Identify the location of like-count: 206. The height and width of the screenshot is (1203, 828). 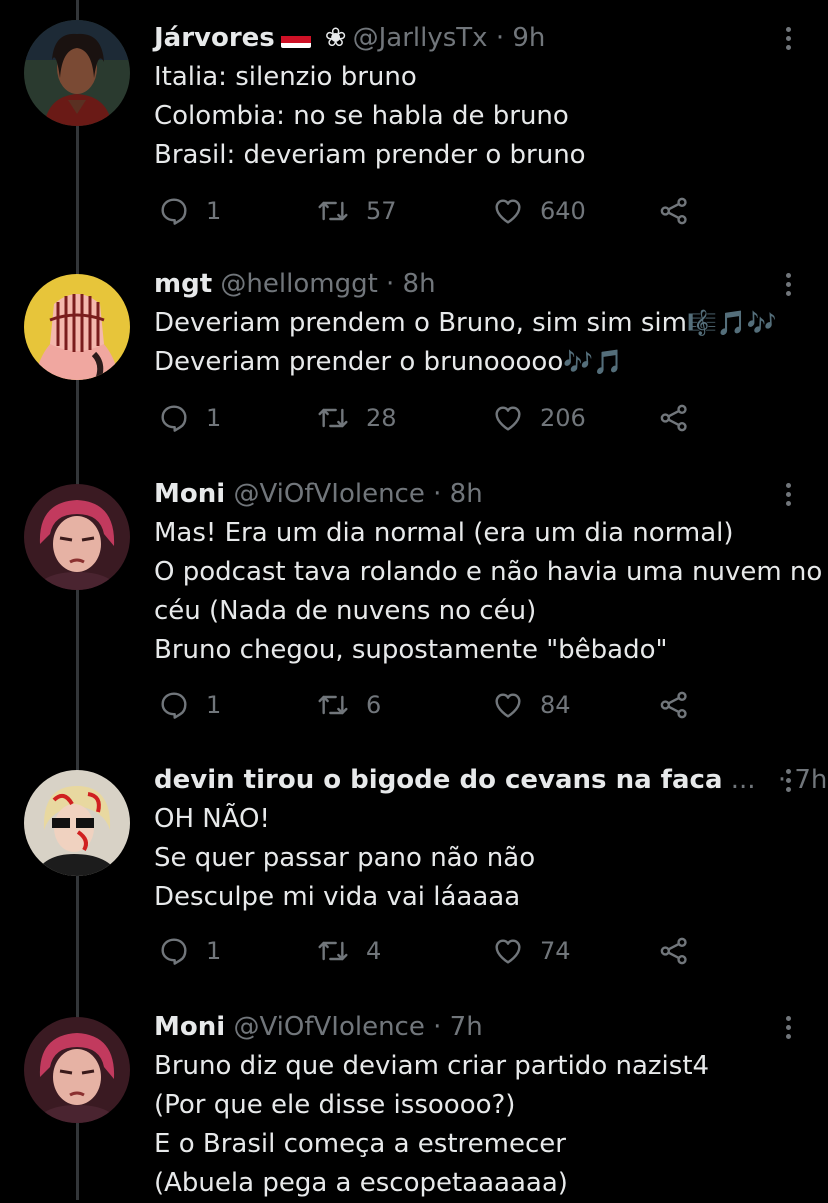
(563, 418).